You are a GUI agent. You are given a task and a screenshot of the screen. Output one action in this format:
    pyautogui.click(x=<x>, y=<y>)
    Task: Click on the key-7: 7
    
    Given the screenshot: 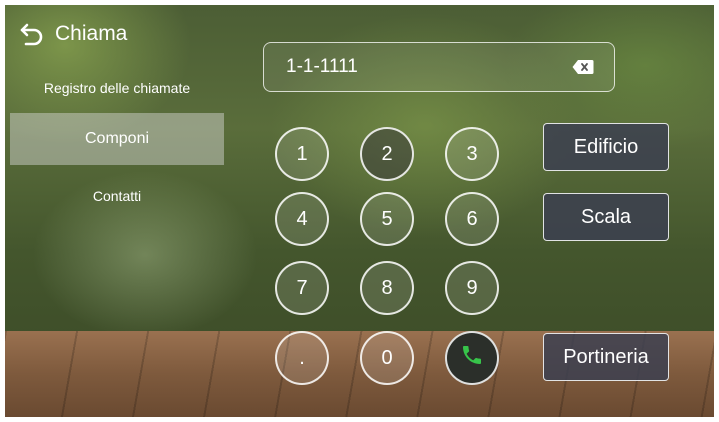 What is the action you would take?
    pyautogui.click(x=302, y=288)
    